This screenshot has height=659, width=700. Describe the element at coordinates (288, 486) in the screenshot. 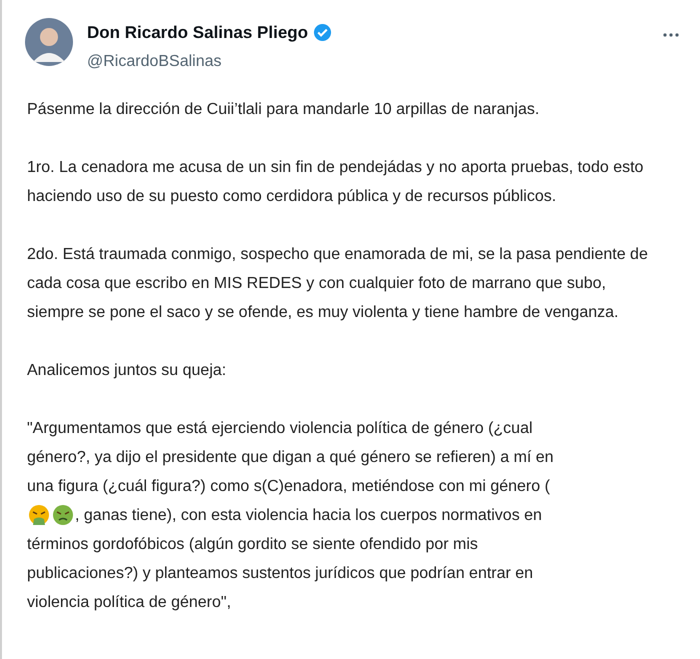

I see `quote-line: una figura (¿cuál figura?) como s(C)enadora, metiéndose con mi género (` at that location.